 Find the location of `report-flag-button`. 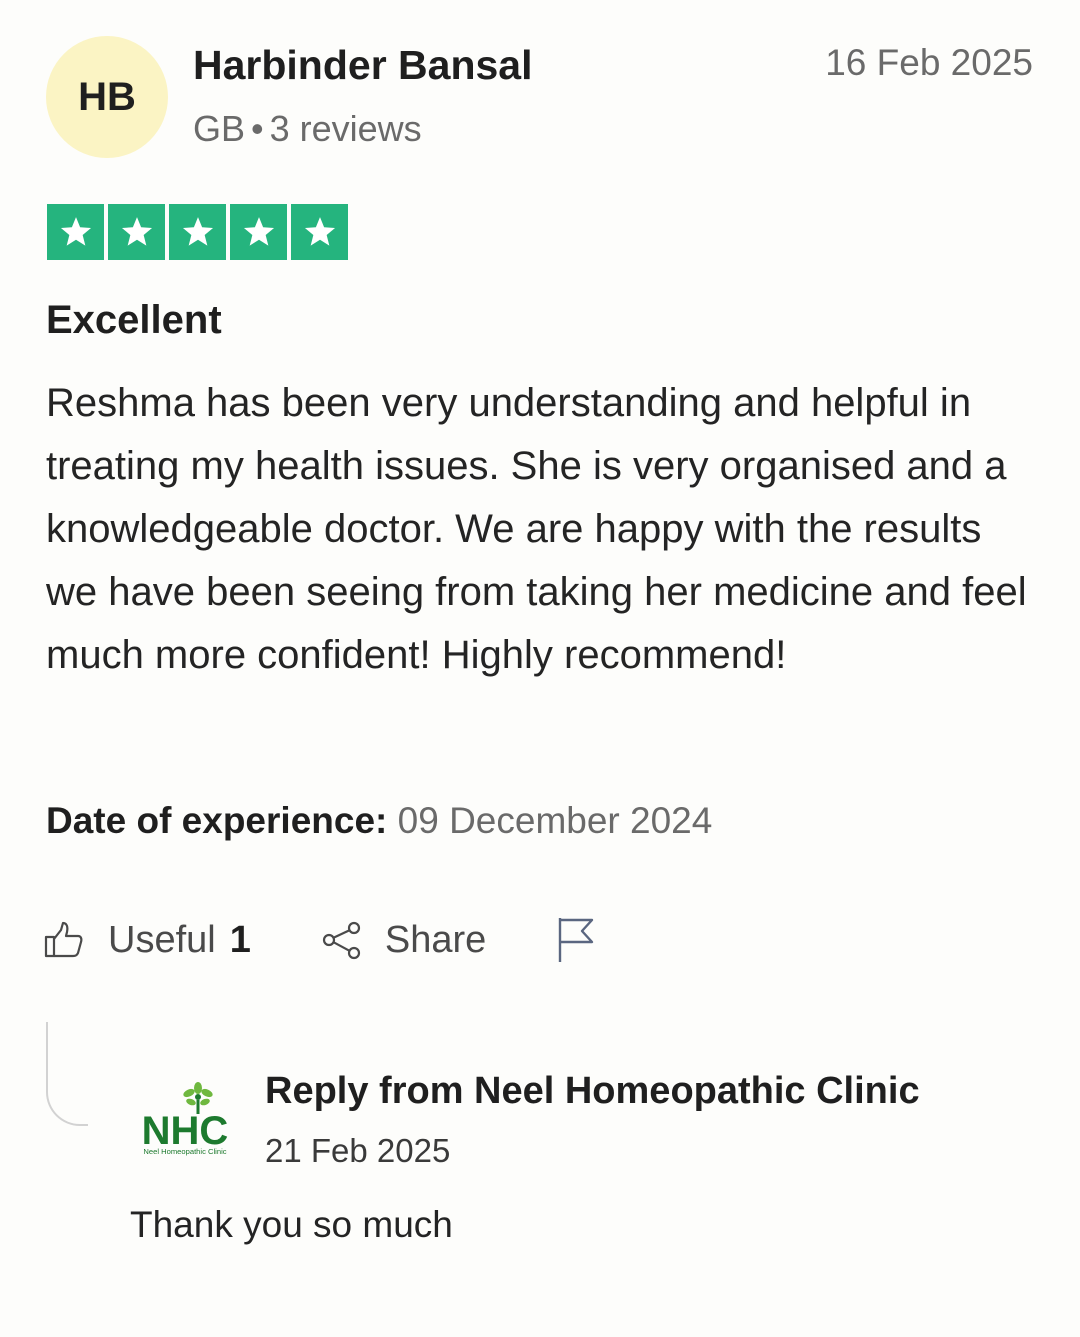

report-flag-button is located at coordinates (577, 940).